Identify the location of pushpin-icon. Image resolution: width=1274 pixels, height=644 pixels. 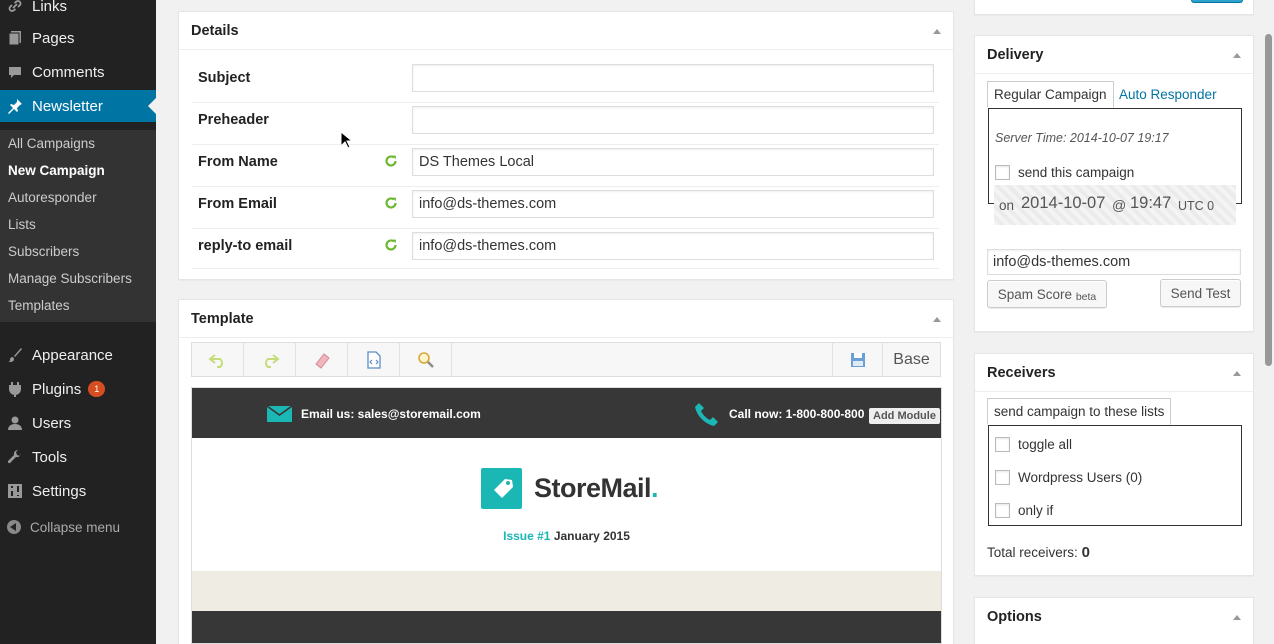
(15, 106).